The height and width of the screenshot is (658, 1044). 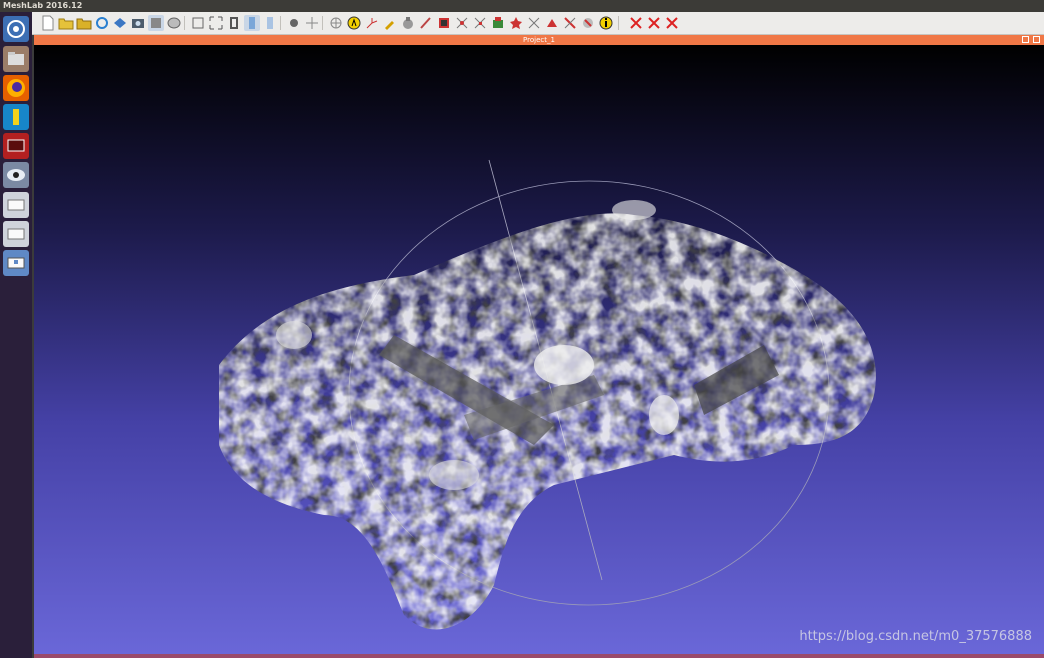 I want to click on document-title: Project_1, so click(x=539, y=40).